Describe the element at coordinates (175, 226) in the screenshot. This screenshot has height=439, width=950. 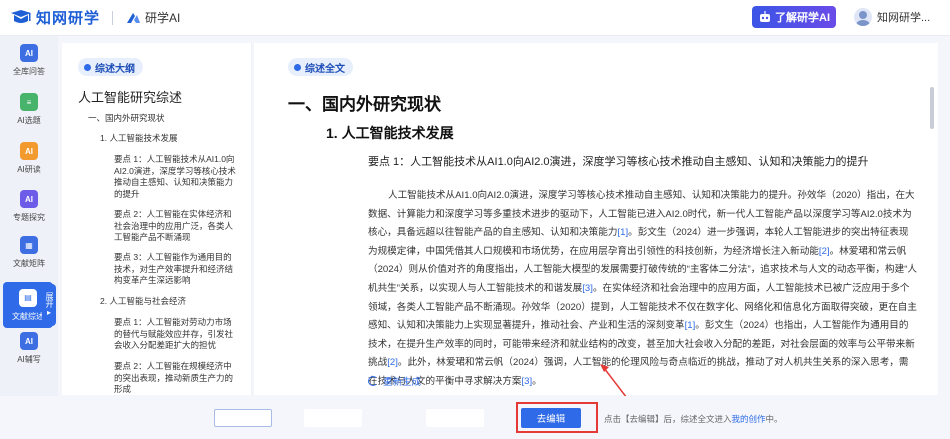
I see `outline-point: 要点 2：人工智能在实体经济和社会治理中的应用广泛，各类人工智能产品不断涌现` at that location.